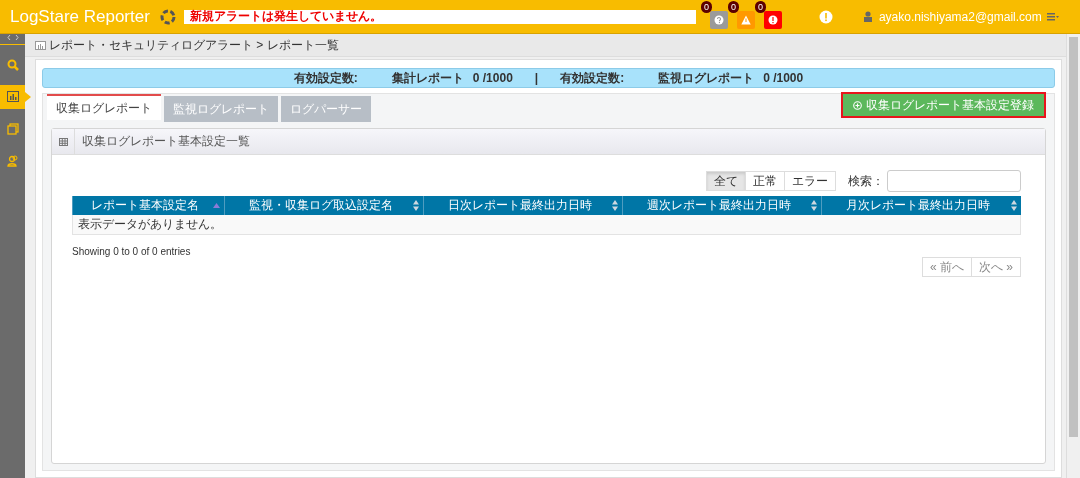 This screenshot has height=478, width=1080. Describe the element at coordinates (867, 16) in the screenshot. I see `user-icon` at that location.